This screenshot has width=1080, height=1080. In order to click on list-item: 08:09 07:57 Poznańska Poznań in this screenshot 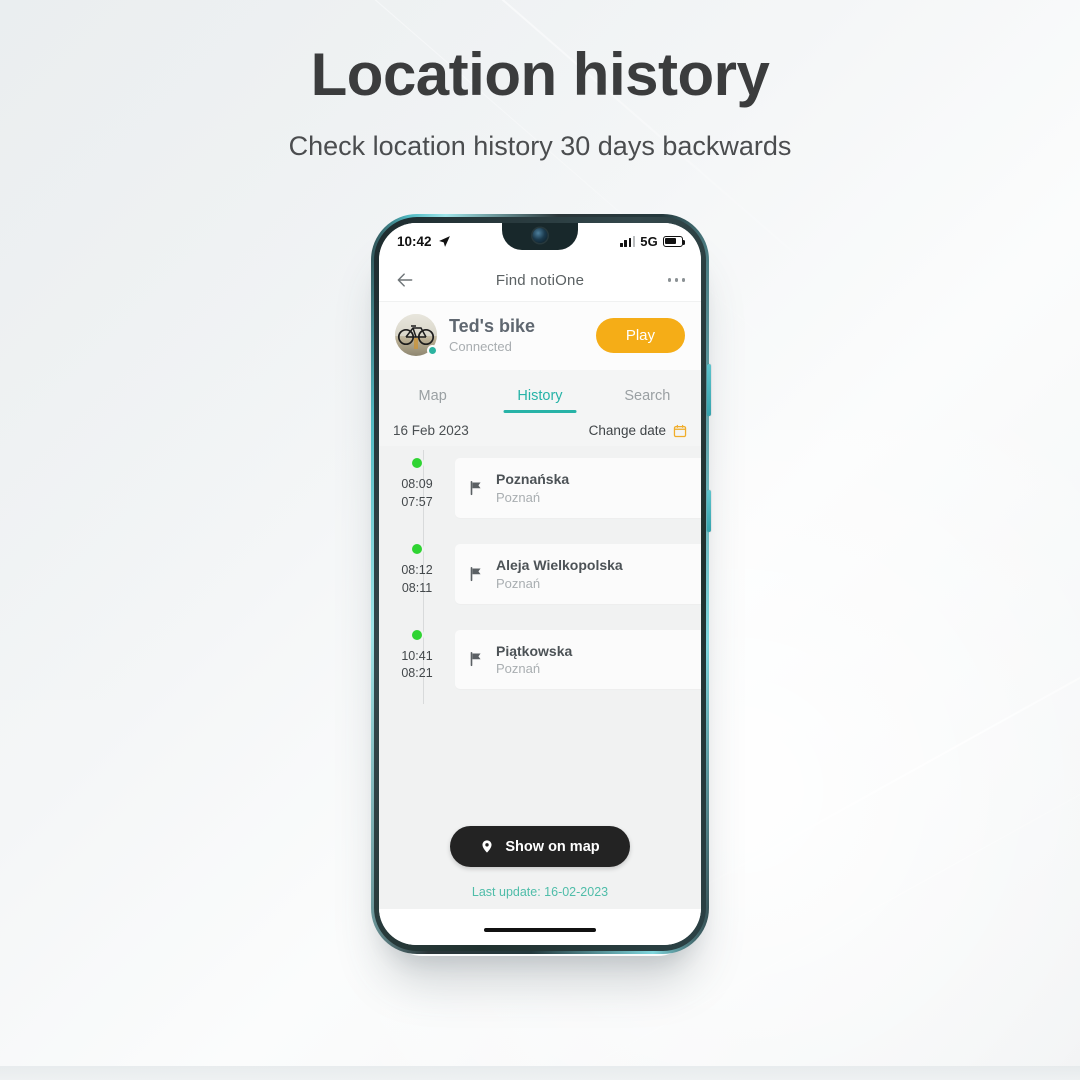, I will do `click(540, 488)`.